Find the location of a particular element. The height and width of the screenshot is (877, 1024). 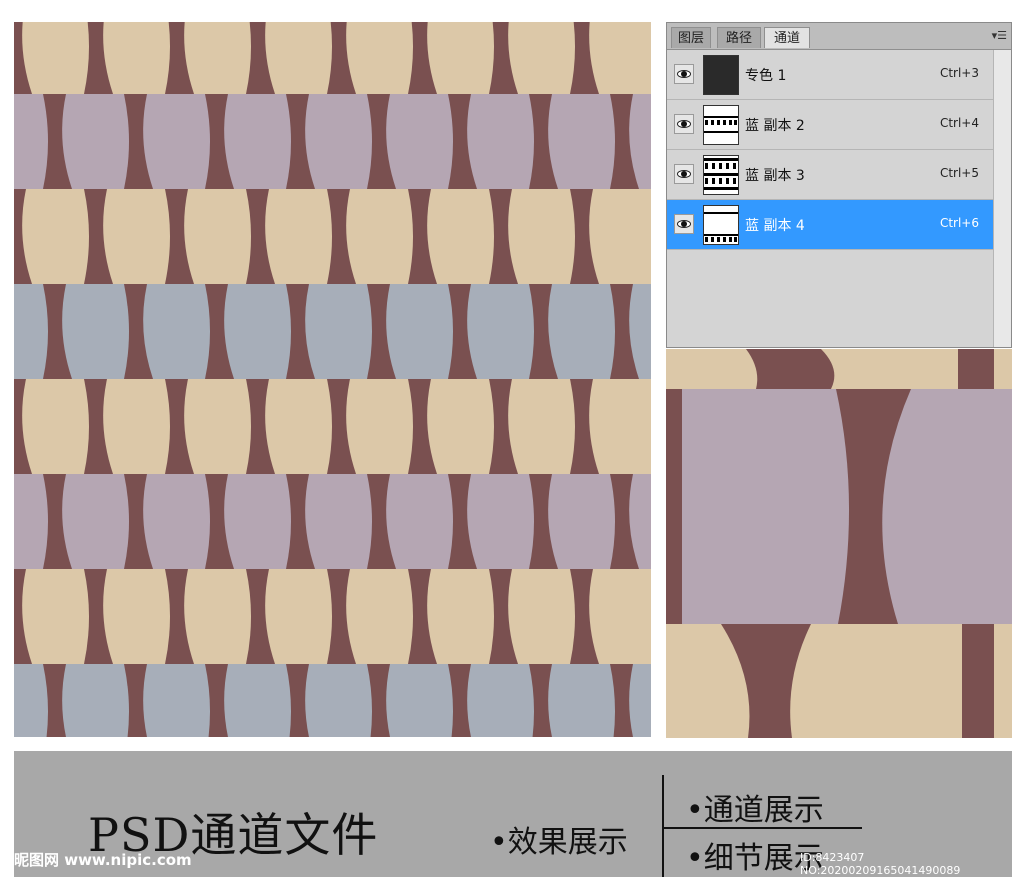

channel-name: 蓝 副本 2 is located at coordinates (775, 126).